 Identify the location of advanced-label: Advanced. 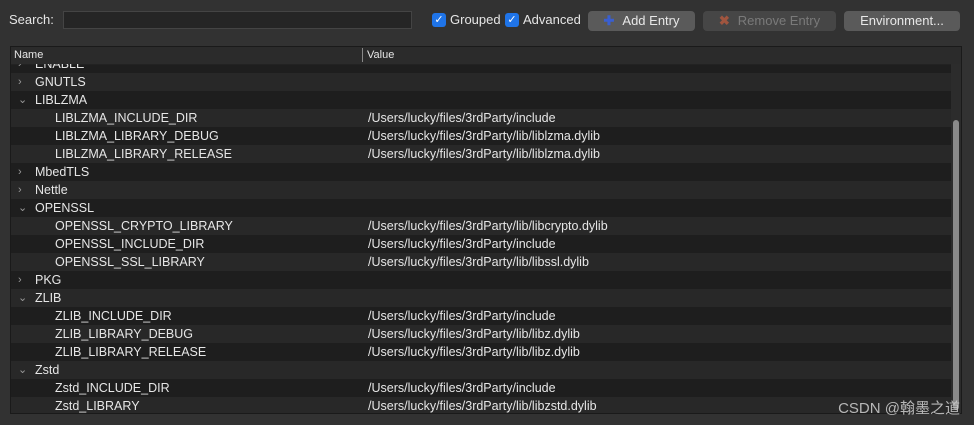
(552, 19).